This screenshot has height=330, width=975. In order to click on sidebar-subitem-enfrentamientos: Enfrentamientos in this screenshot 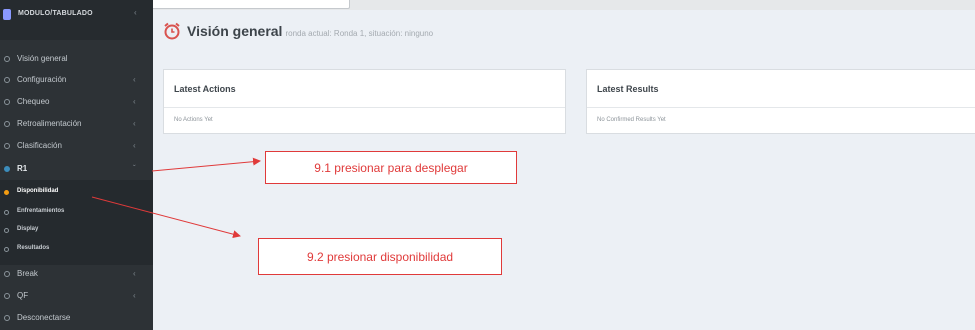, I will do `click(76, 213)`.